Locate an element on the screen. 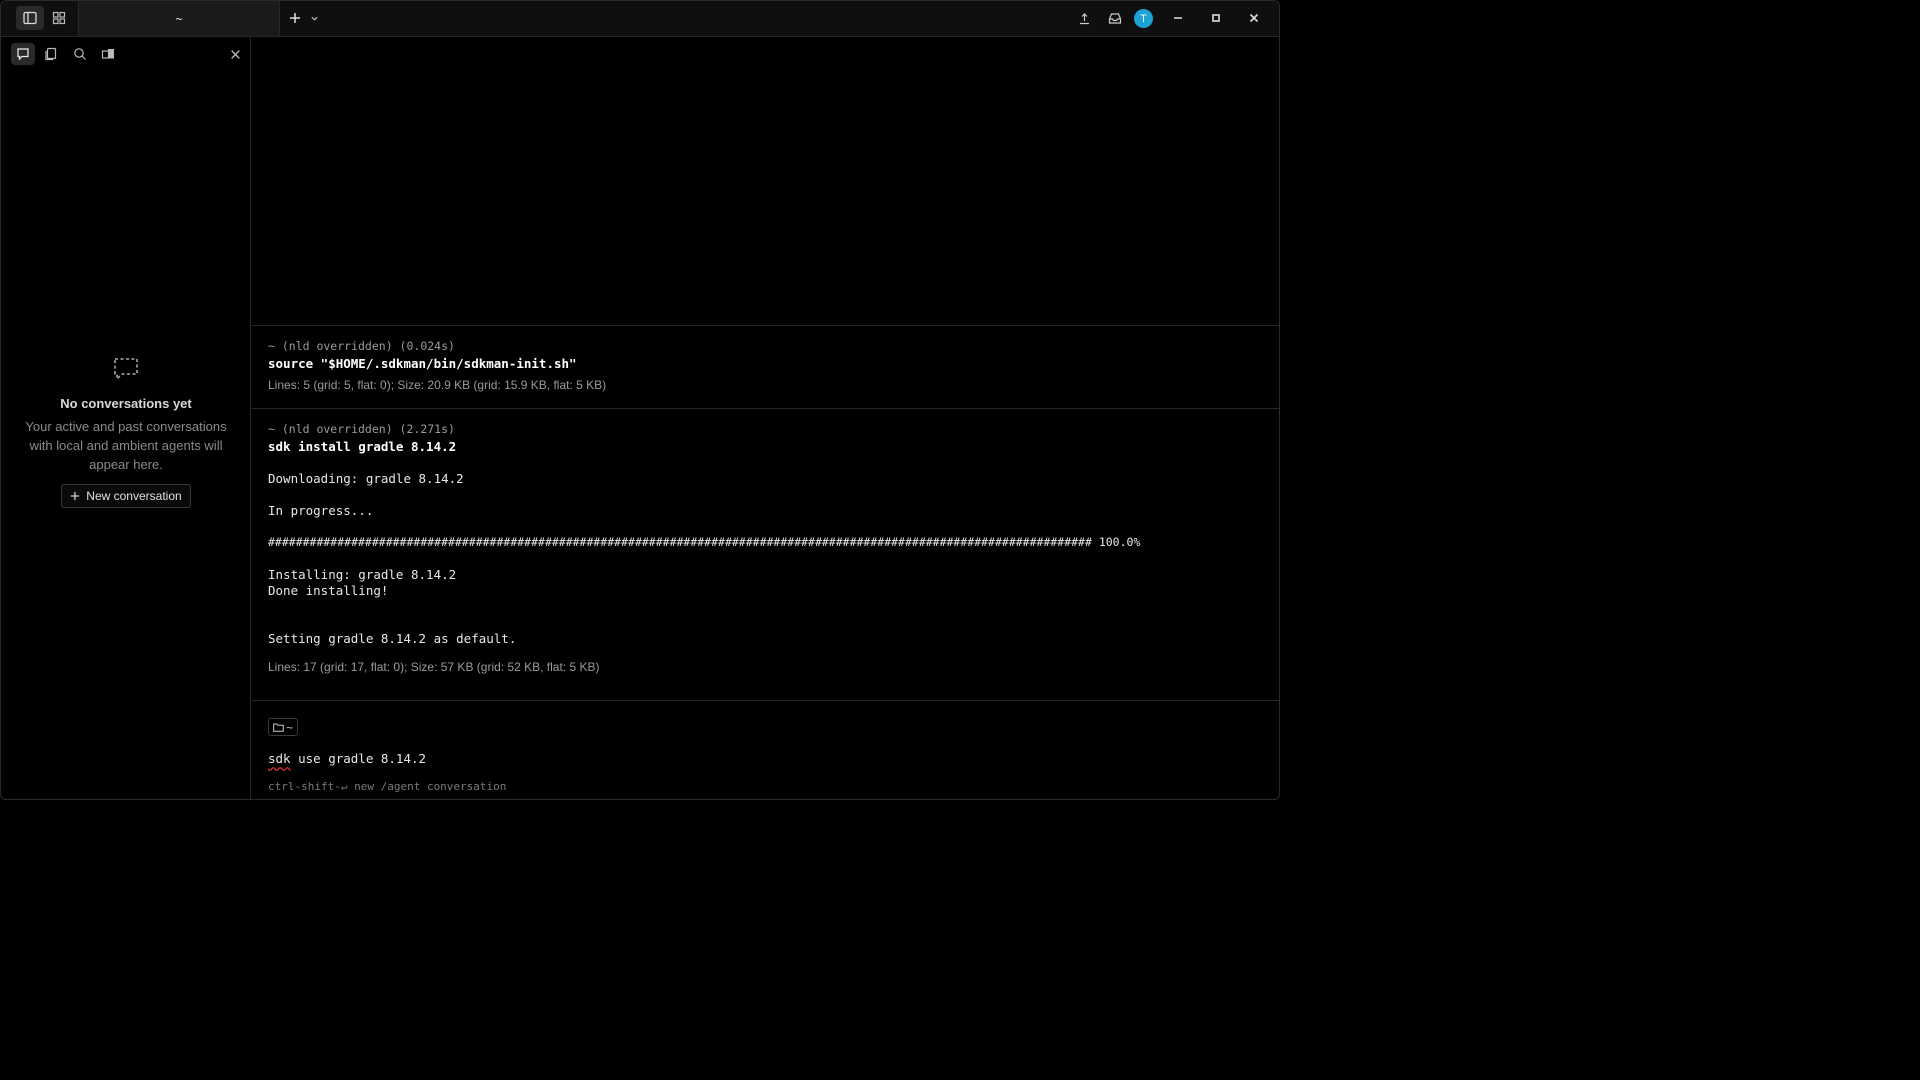  directory-chip: ~ is located at coordinates (283, 727).